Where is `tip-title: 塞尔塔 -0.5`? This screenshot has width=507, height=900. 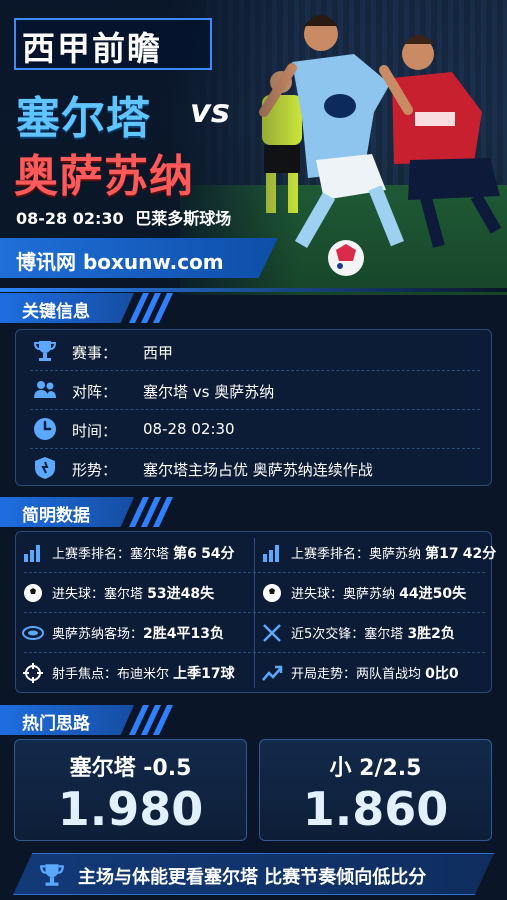 tip-title: 塞尔塔 -0.5 is located at coordinates (130, 768).